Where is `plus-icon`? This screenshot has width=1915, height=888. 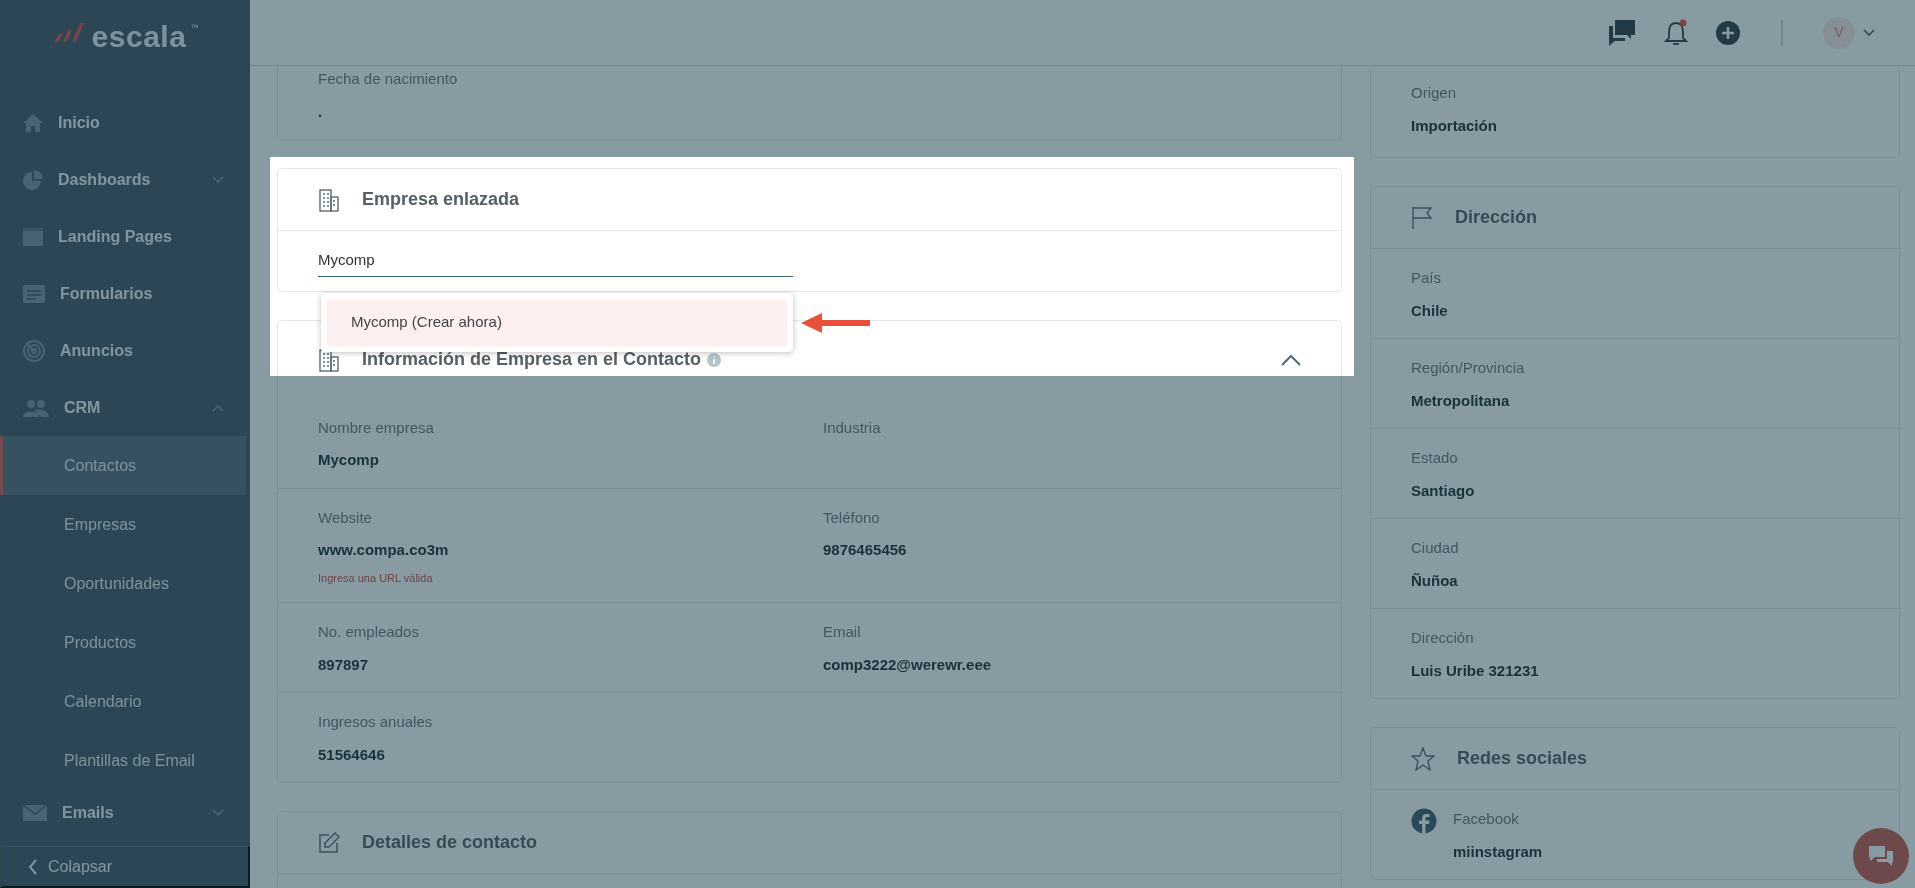 plus-icon is located at coordinates (1728, 32).